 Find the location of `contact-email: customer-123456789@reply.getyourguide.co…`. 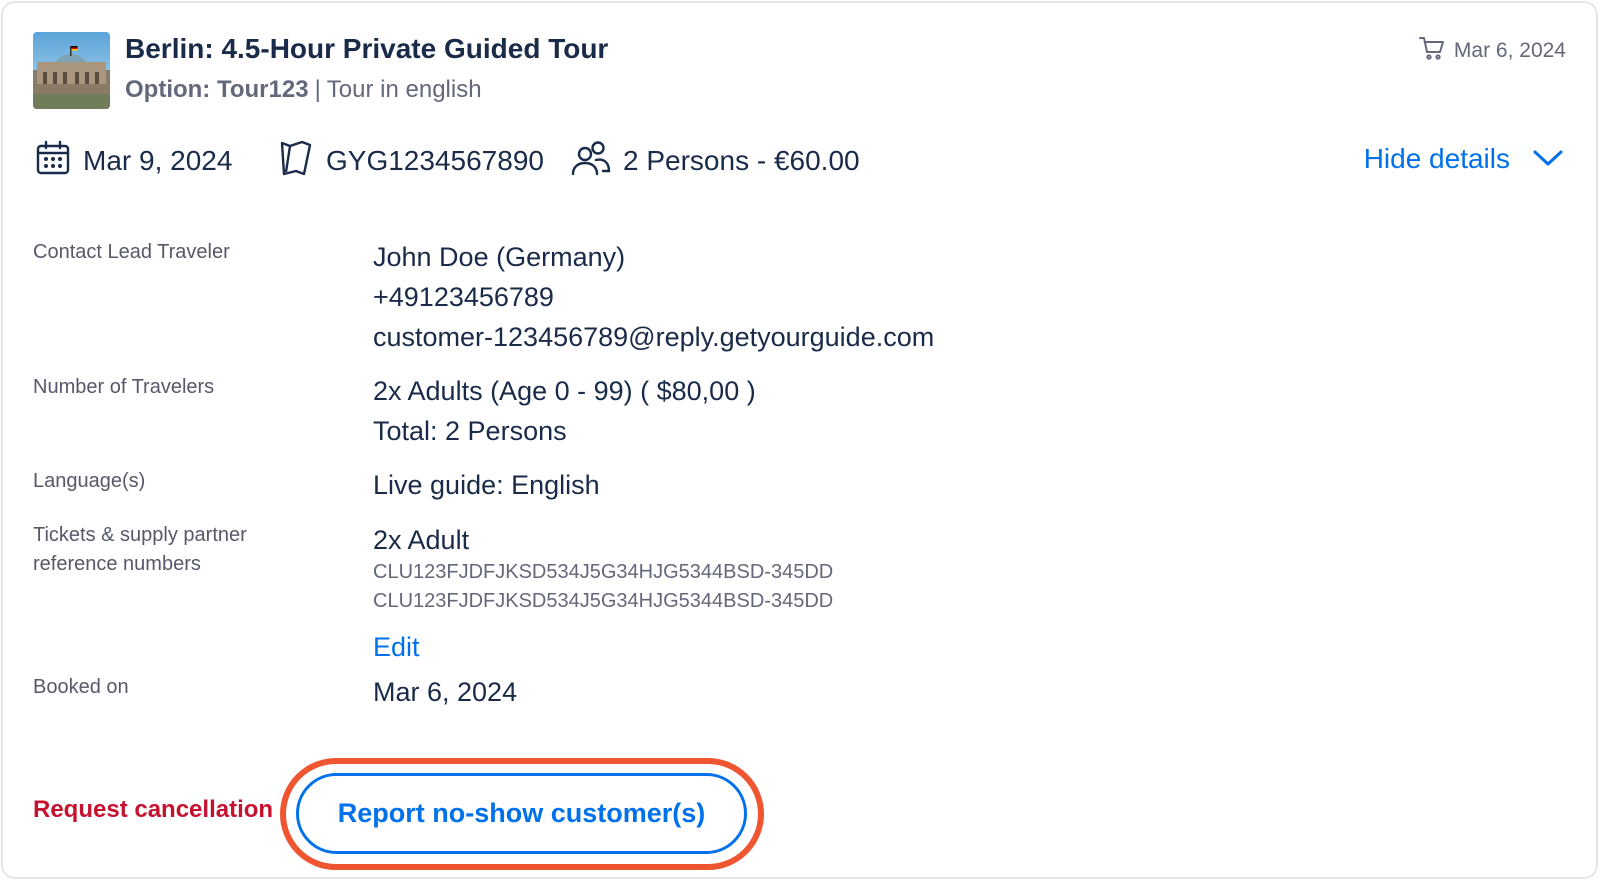

contact-email: customer-123456789@reply.getyourguide.co… is located at coordinates (653, 337).